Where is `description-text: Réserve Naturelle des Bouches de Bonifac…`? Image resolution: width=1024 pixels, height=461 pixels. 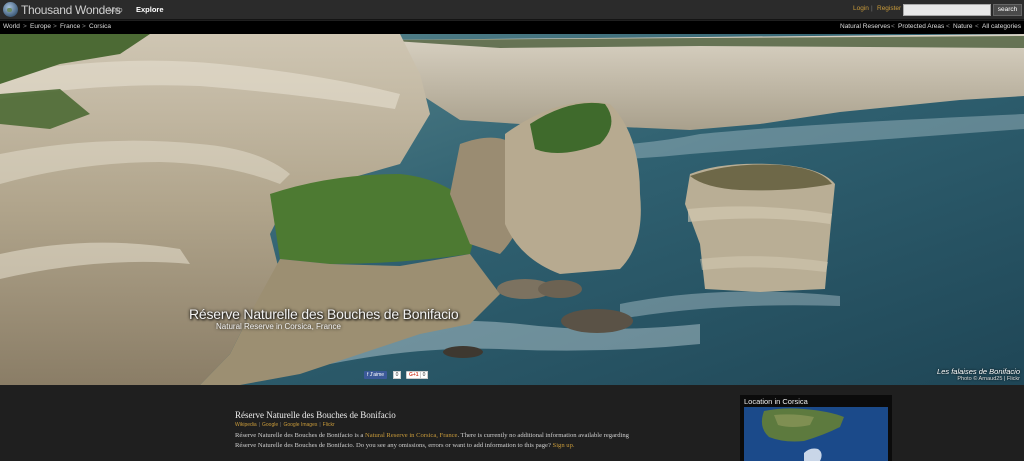
description-text: Réserve Naturelle des Bouches de Bonifac… is located at coordinates (299, 435).